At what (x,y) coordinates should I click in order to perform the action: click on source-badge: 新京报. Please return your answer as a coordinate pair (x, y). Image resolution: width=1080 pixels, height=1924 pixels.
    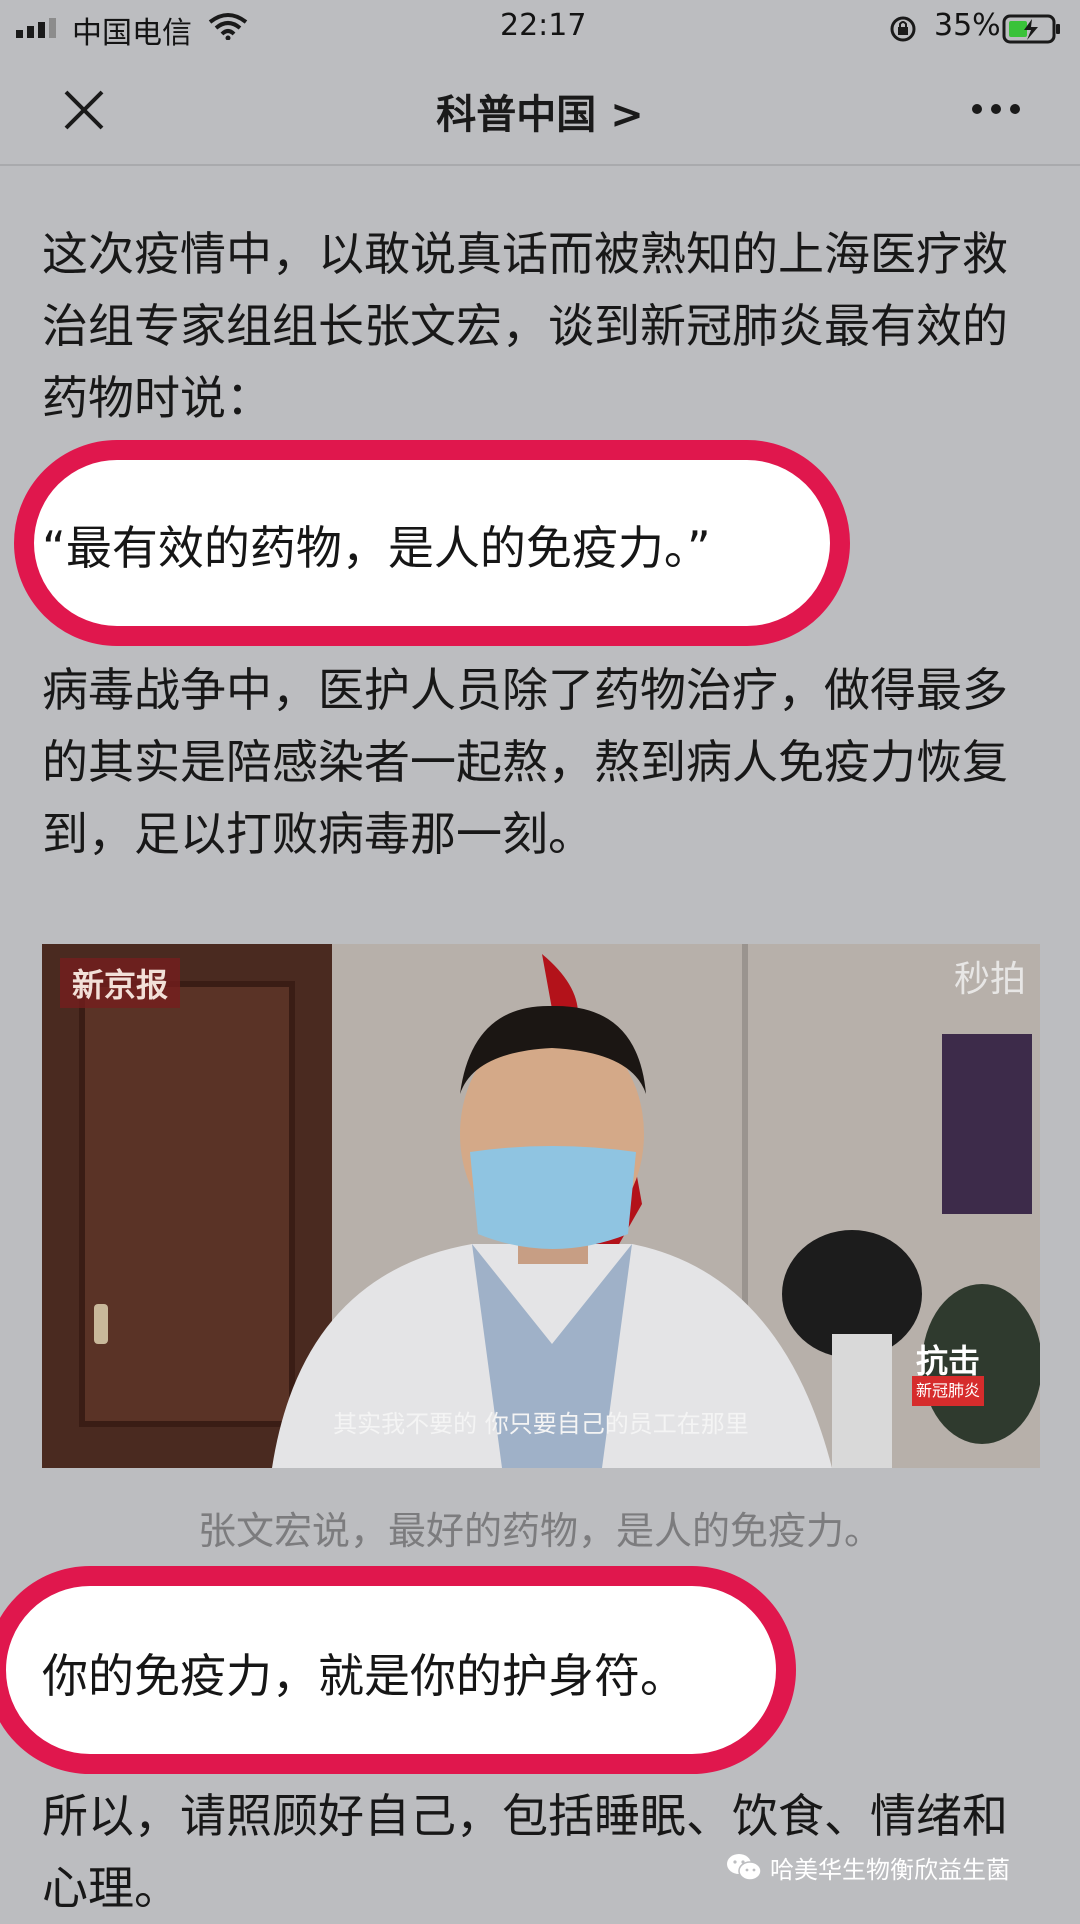
    Looking at the image, I should click on (120, 983).